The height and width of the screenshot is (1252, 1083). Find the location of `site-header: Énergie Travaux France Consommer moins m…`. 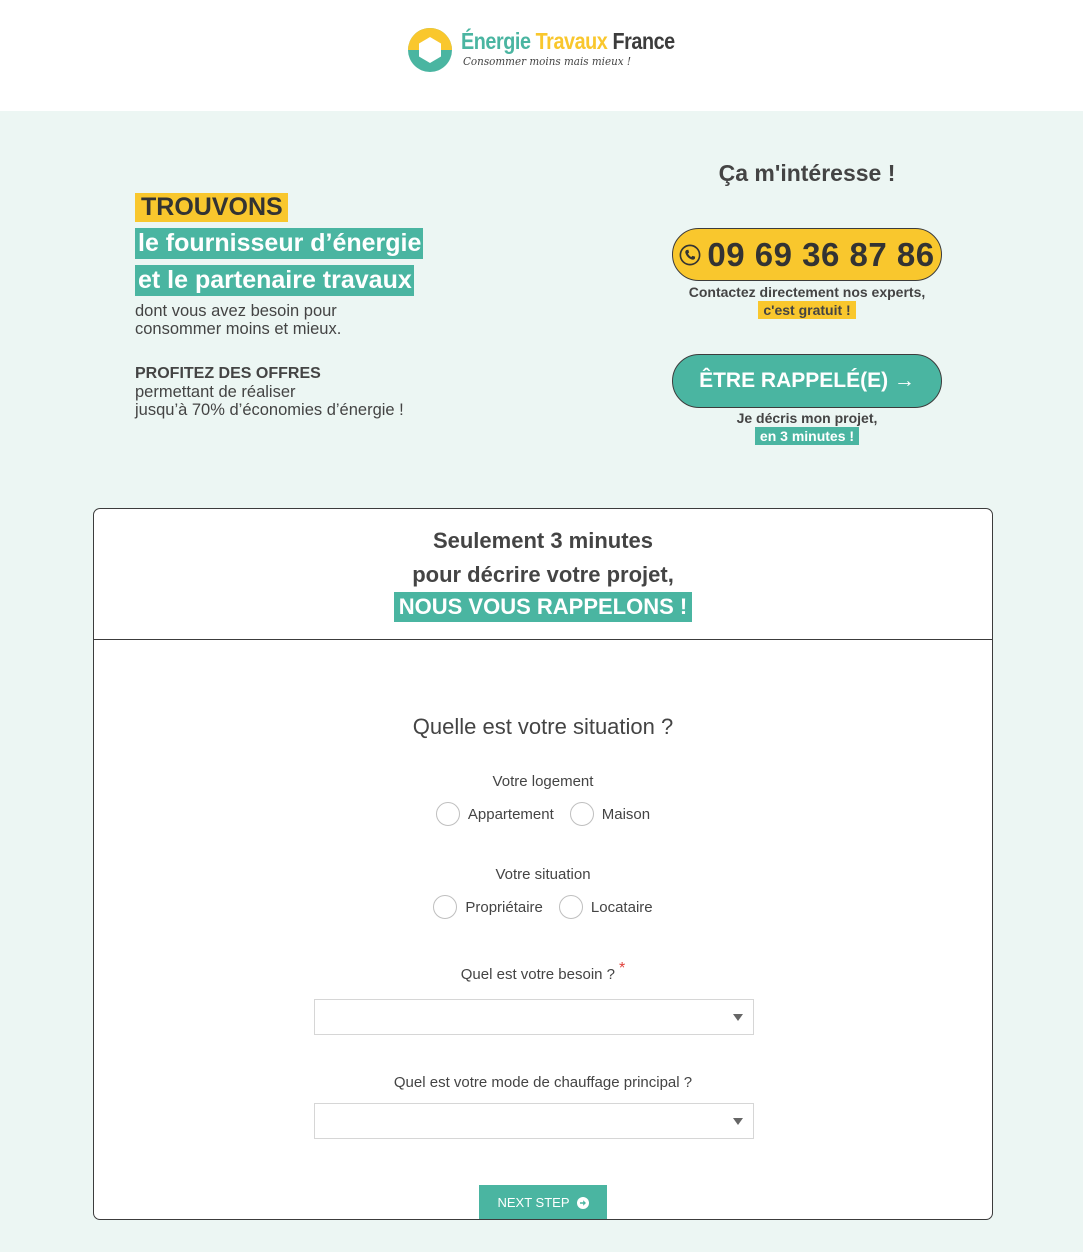

site-header: Énergie Travaux France Consommer moins m… is located at coordinates (541, 55).